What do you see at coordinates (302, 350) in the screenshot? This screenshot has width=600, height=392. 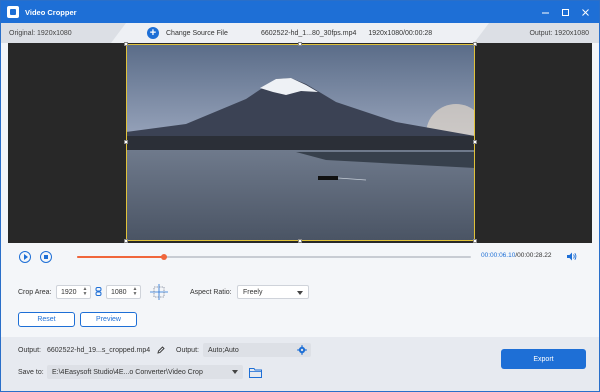 I see `gear-icon` at bounding box center [302, 350].